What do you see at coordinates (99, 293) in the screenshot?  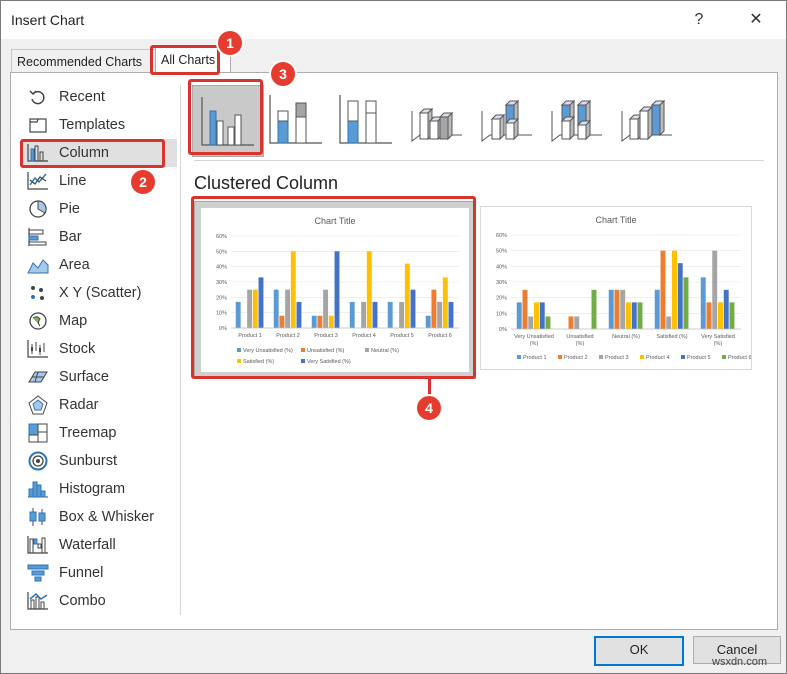 I see `chart-type-scatter: X Y (Scatter)` at bounding box center [99, 293].